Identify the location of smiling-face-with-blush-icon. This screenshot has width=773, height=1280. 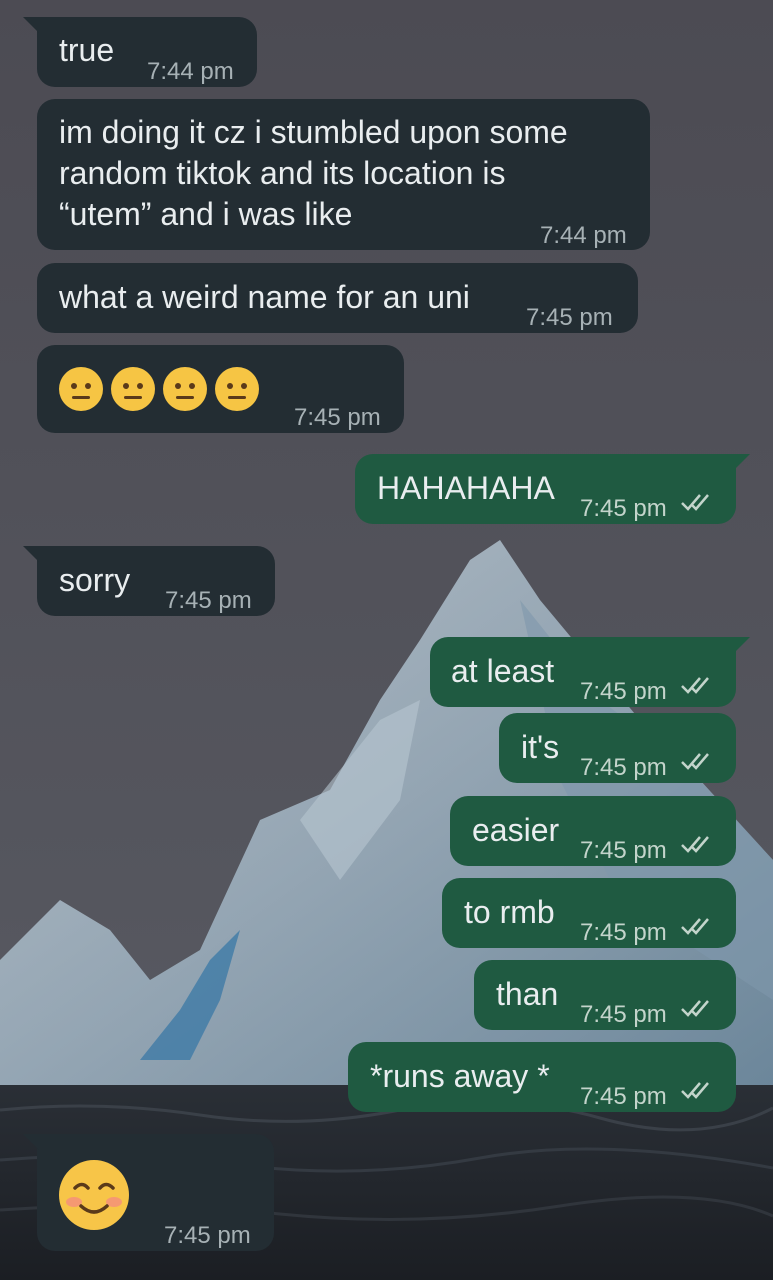
(94, 1195).